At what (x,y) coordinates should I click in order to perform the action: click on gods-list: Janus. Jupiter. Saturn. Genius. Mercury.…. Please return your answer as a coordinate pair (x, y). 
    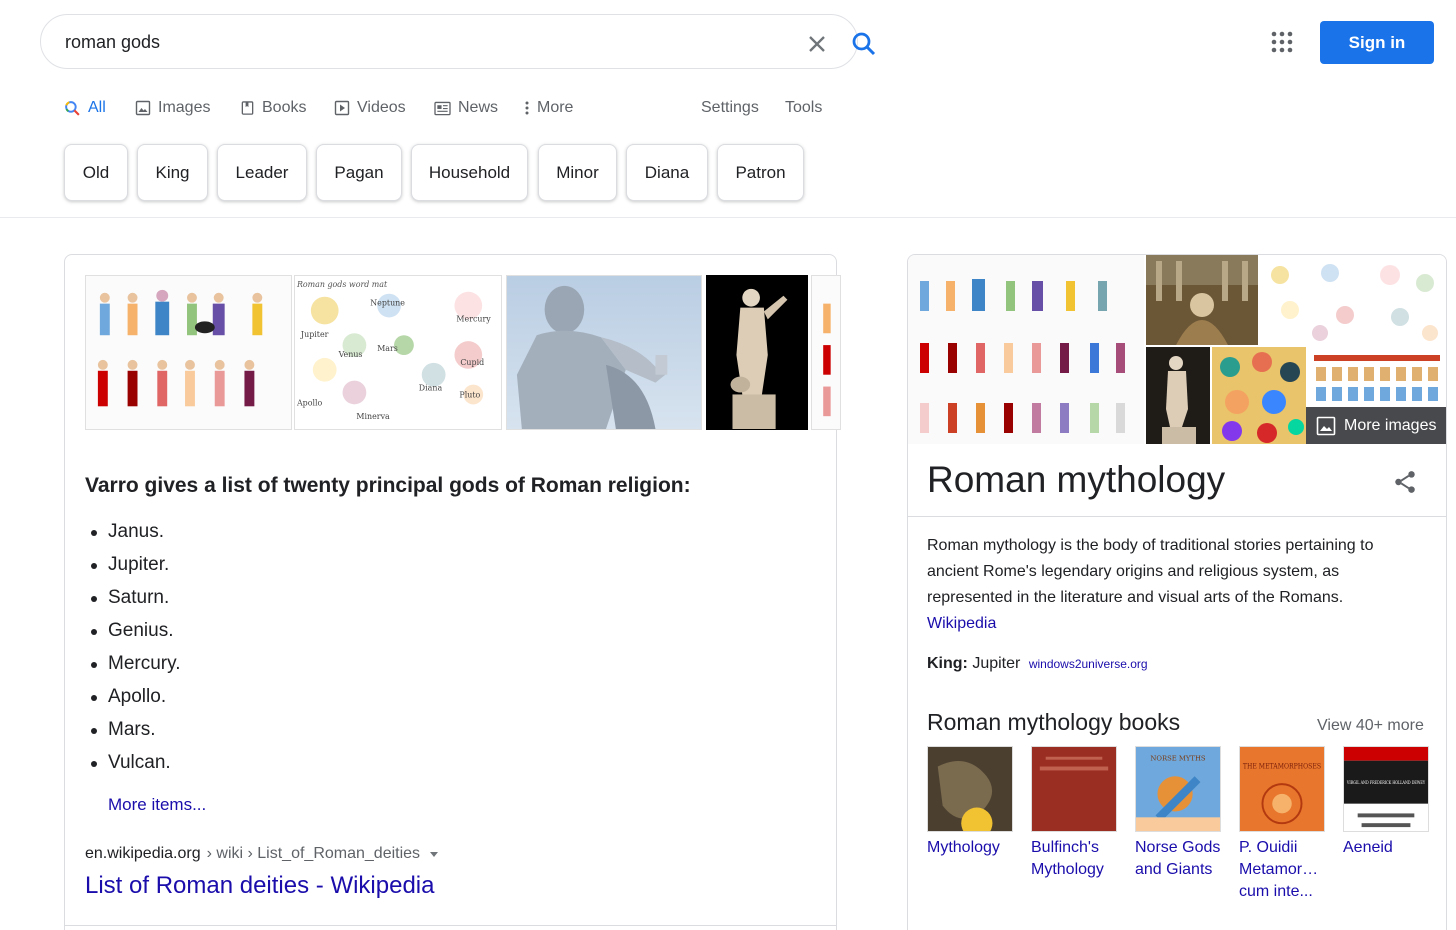
    Looking at the image, I should click on (133, 649).